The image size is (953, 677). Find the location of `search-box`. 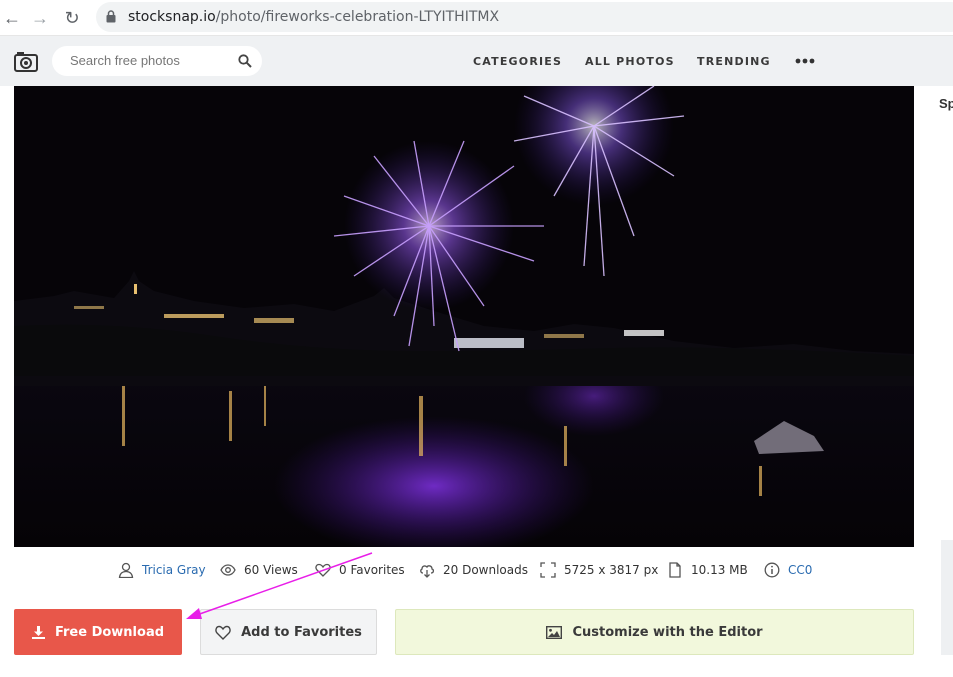

search-box is located at coordinates (157, 61).